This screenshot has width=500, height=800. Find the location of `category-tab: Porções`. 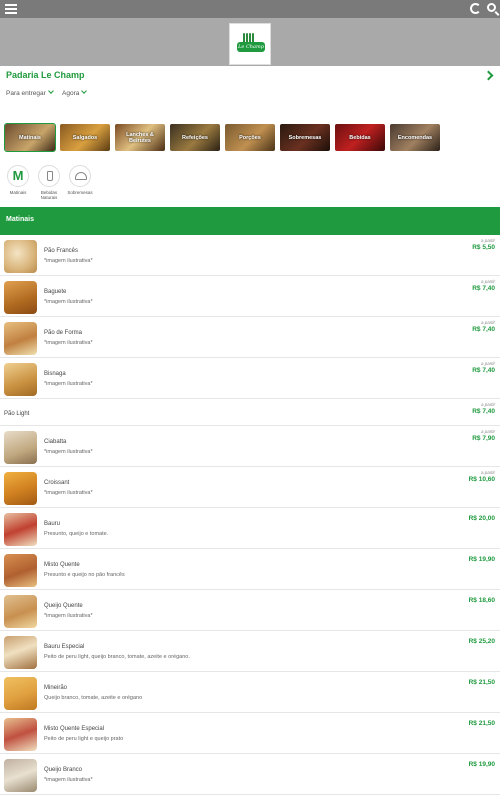

category-tab: Porções is located at coordinates (250, 137).